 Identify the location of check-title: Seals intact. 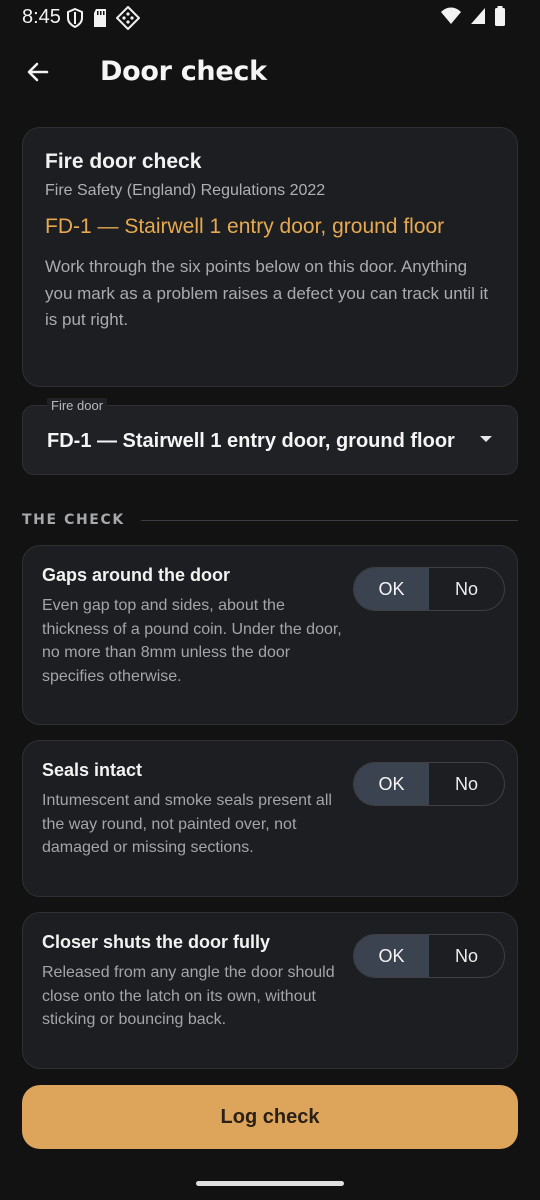
(92, 770).